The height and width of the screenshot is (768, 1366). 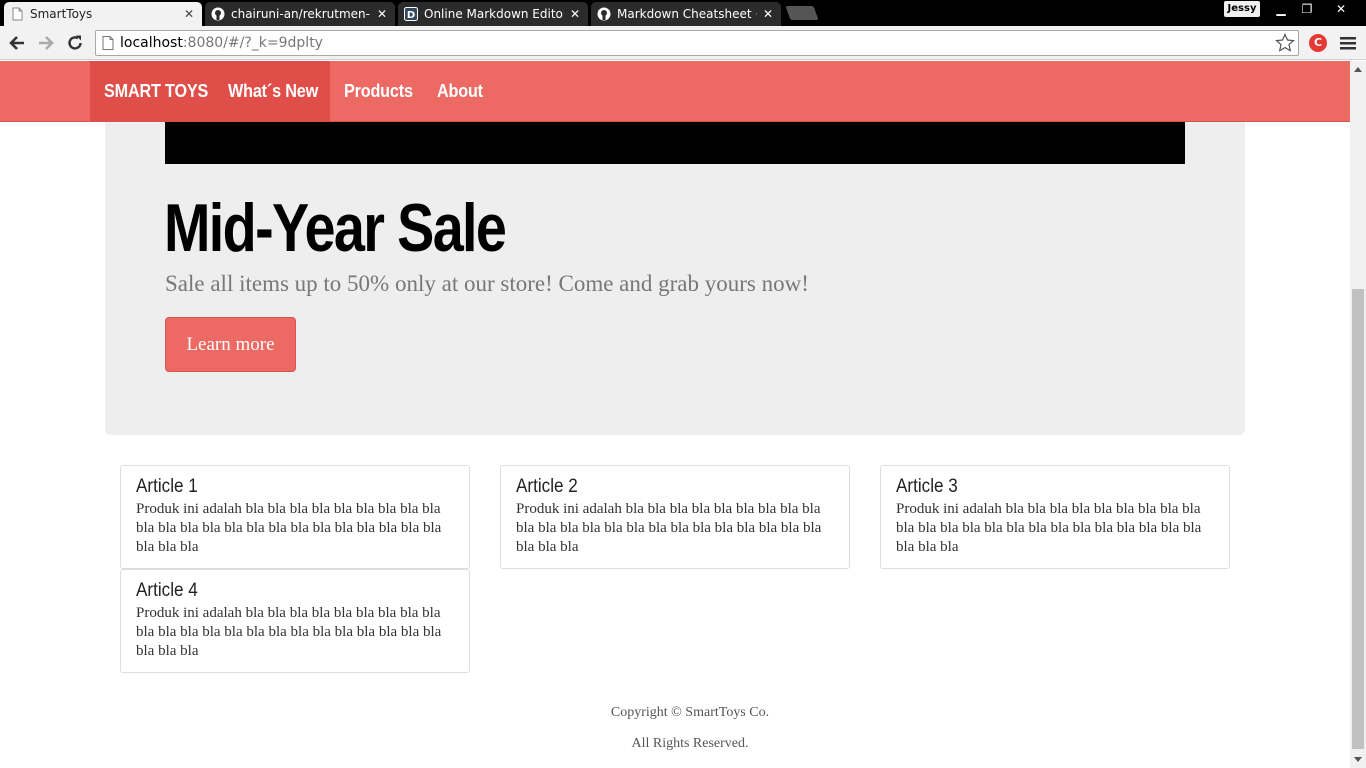 What do you see at coordinates (1358, 759) in the screenshot?
I see `scroll-down-arrow-icon` at bounding box center [1358, 759].